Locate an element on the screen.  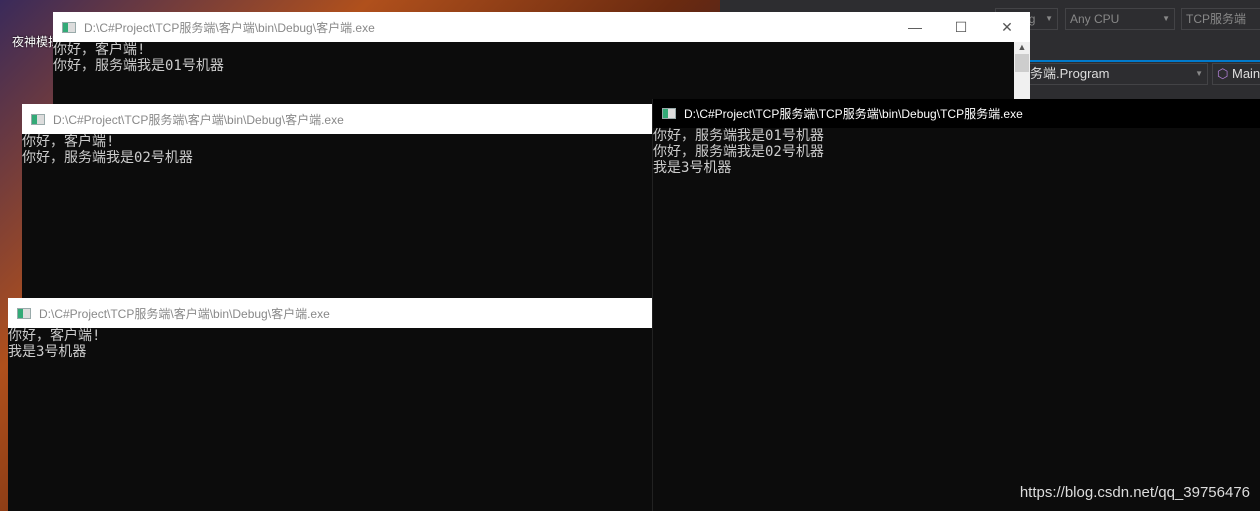
editor-tab-line is located at coordinates (1145, 61).